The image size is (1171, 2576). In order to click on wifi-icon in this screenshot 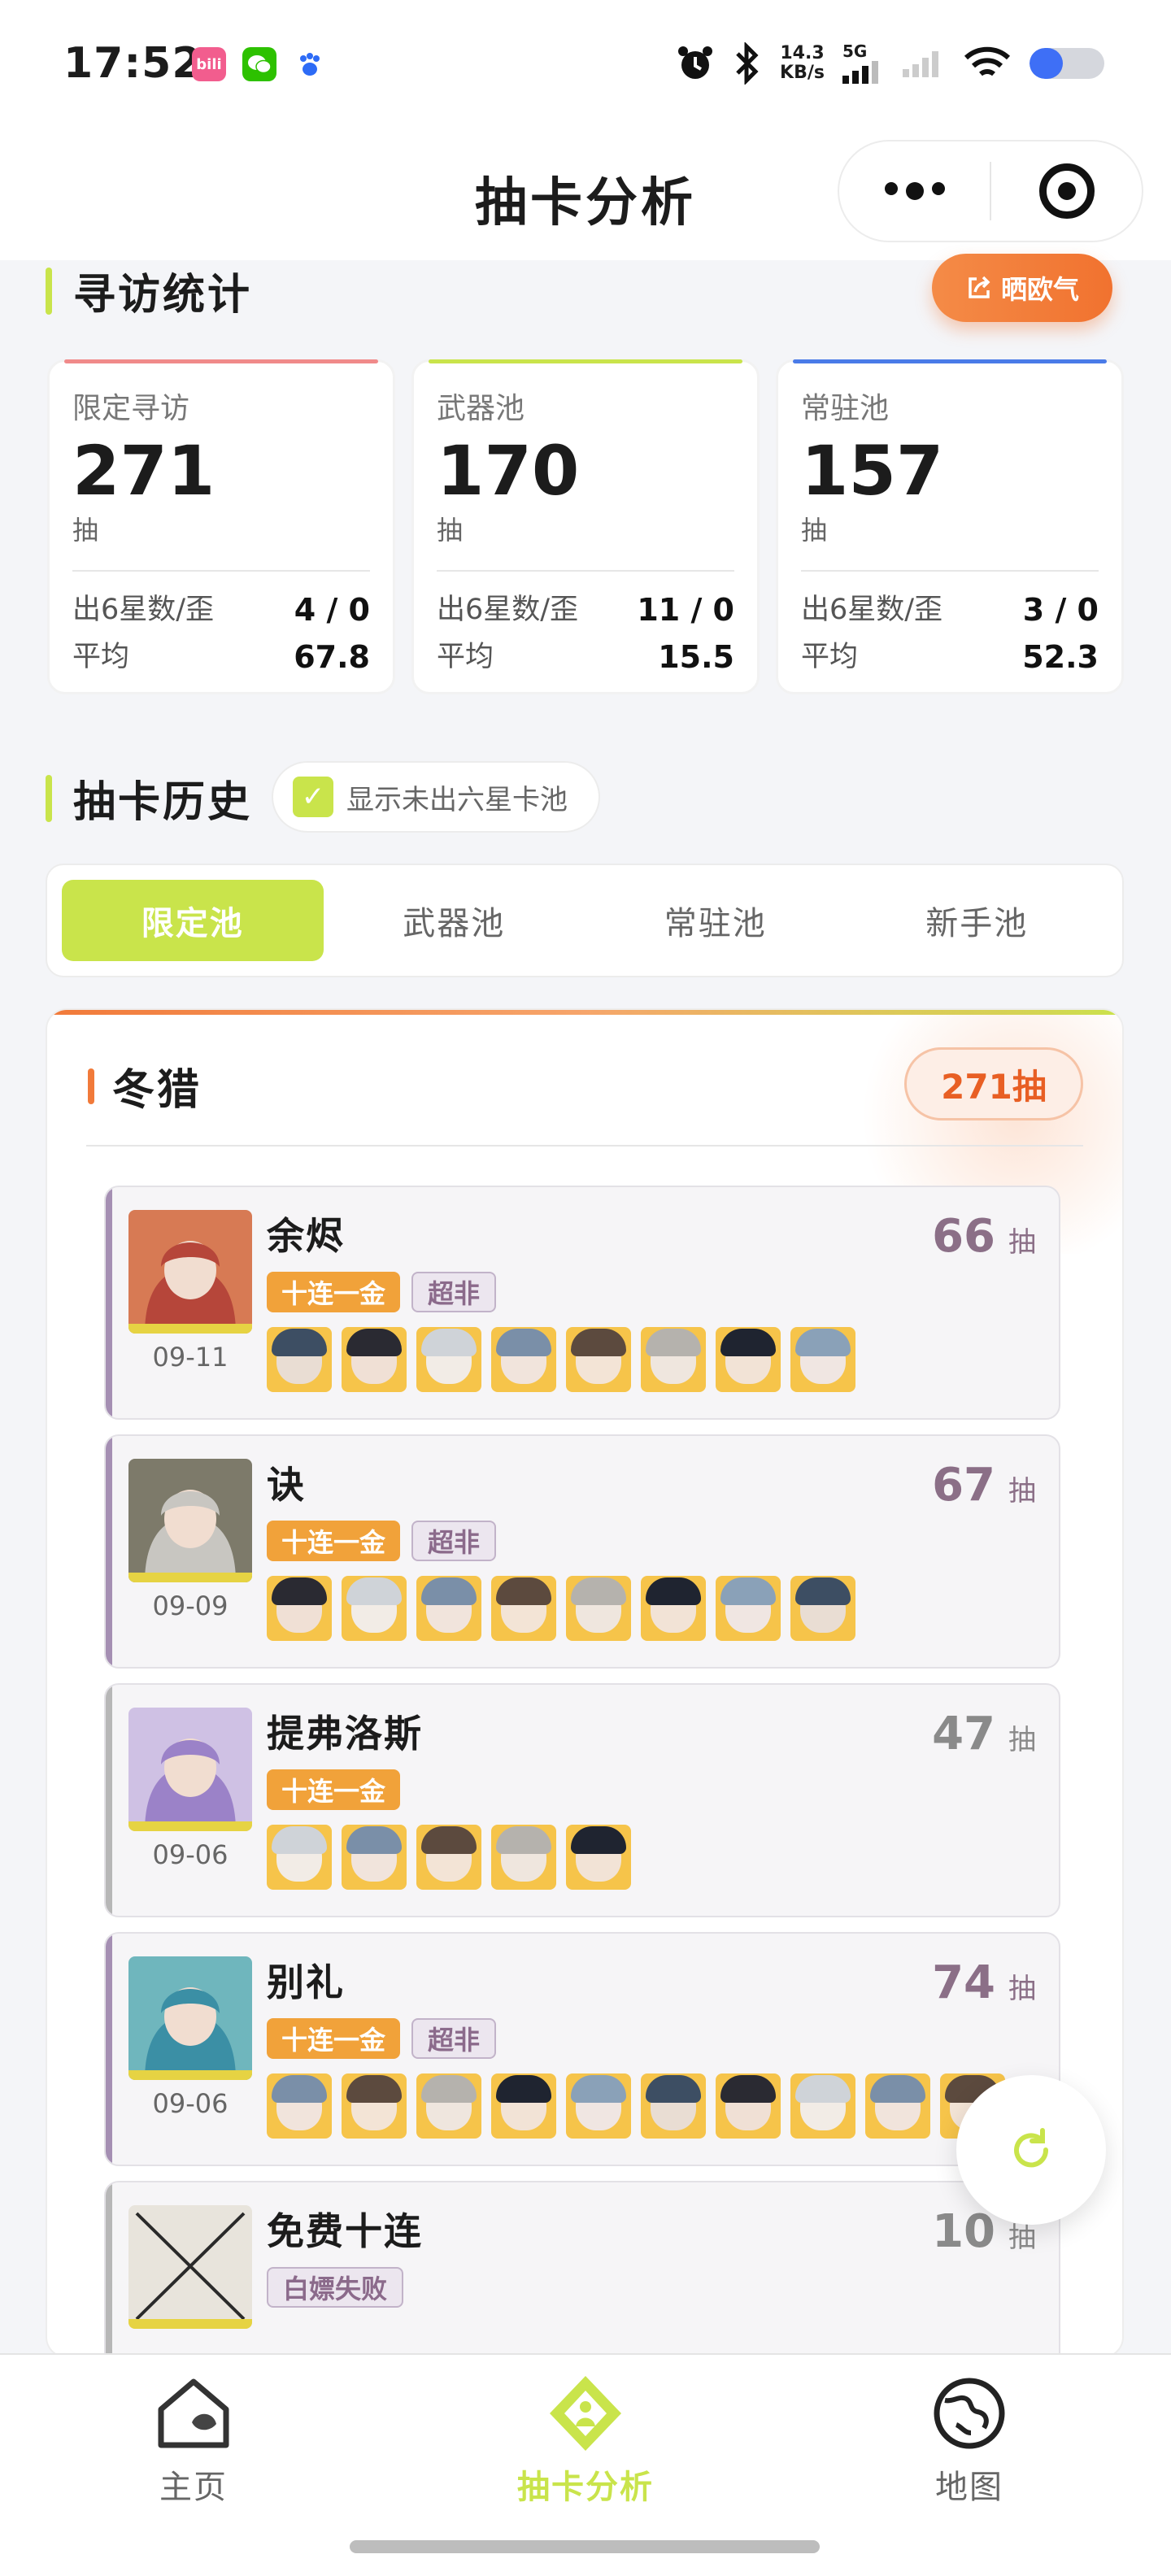, I will do `click(988, 61)`.